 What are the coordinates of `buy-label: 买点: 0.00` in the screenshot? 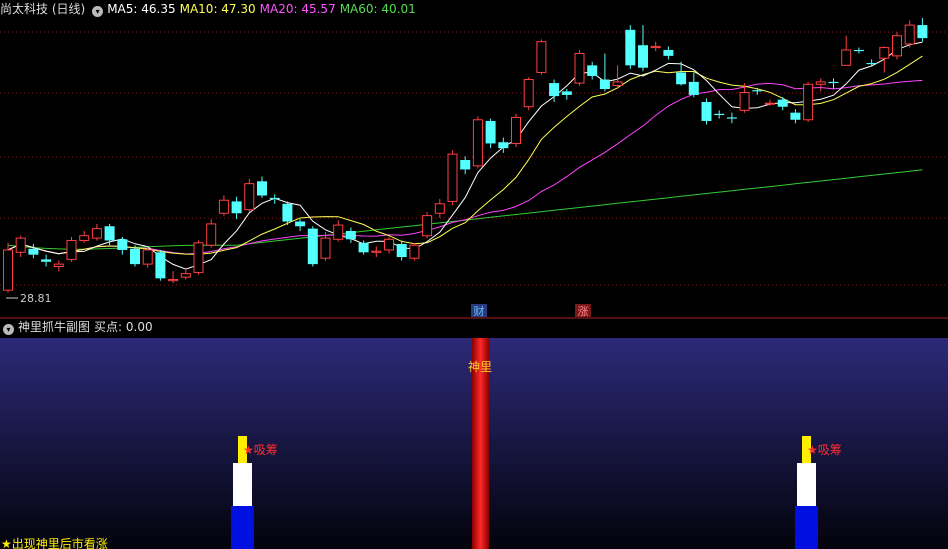 It's located at (123, 327).